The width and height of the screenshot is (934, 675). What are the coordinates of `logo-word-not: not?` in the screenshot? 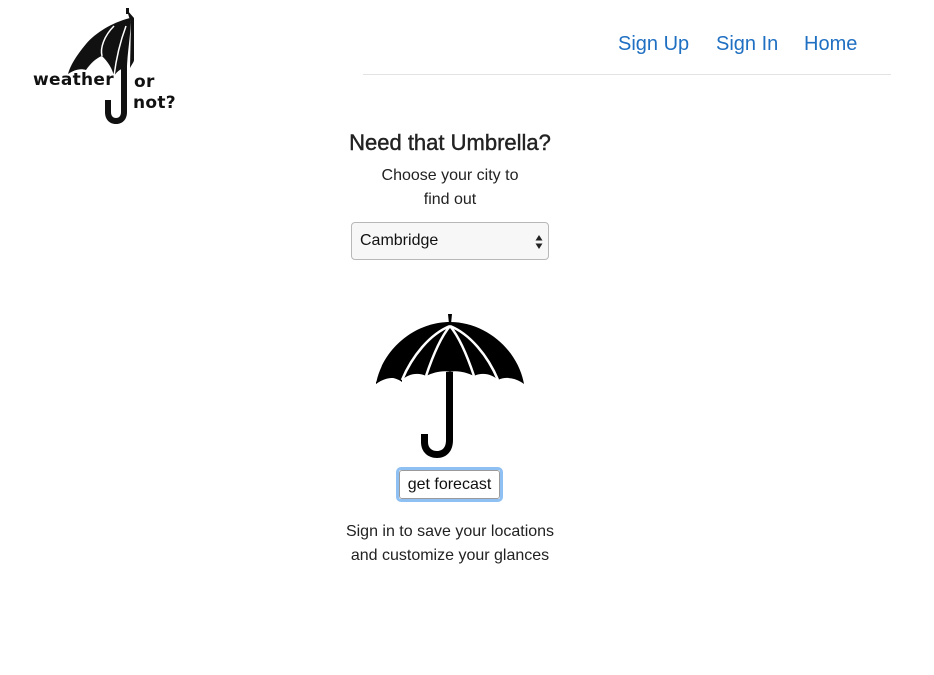 It's located at (154, 103).